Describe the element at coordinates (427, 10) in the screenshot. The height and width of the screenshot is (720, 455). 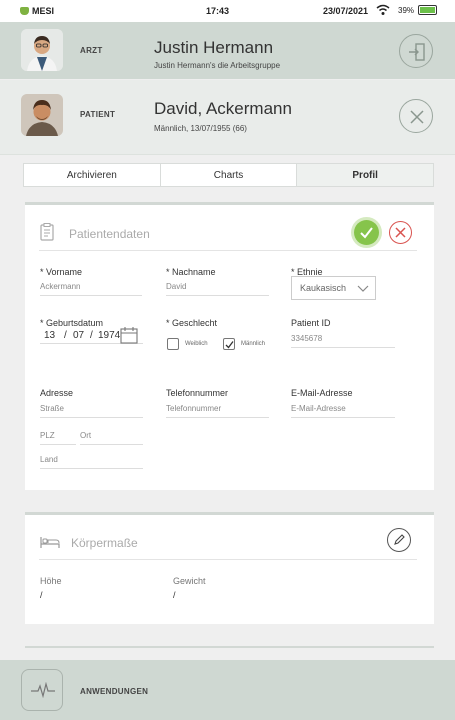
I see `battery-icon` at that location.